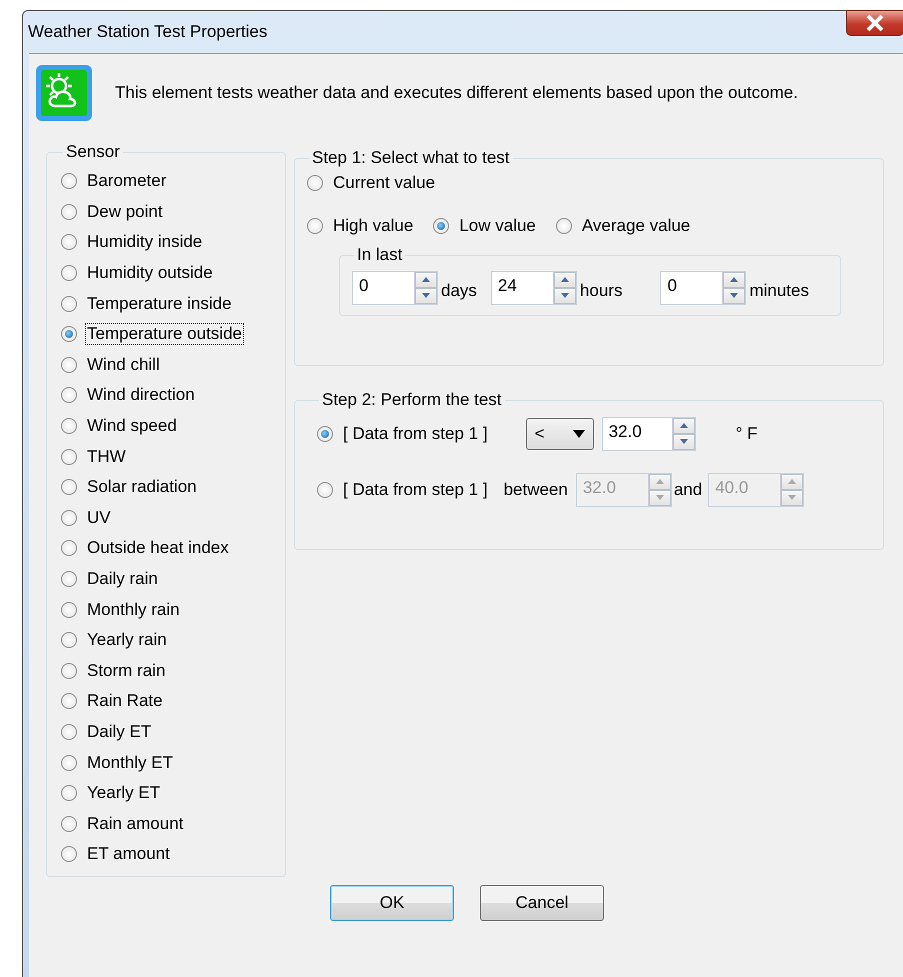 The height and width of the screenshot is (977, 903). I want to click on sensor-option: Storm rain, so click(169, 671).